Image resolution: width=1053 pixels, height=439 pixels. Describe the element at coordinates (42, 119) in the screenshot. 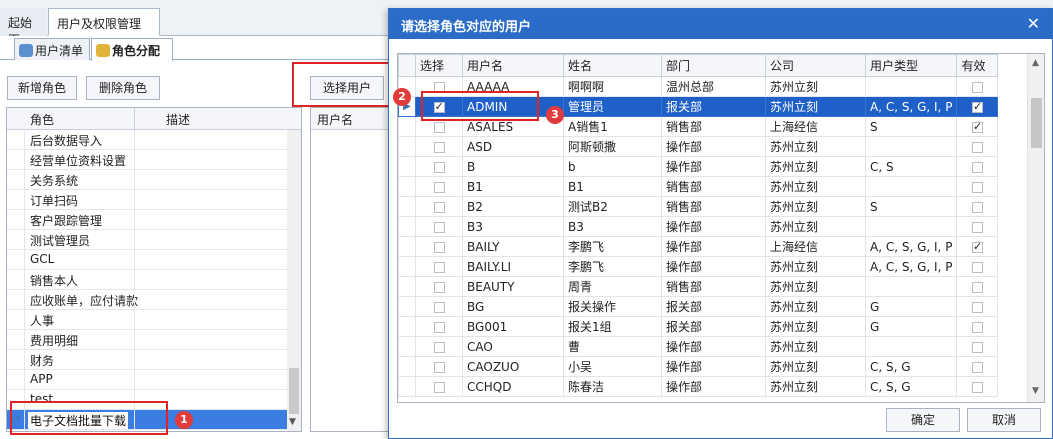

I see `column-header-role: 角色` at that location.